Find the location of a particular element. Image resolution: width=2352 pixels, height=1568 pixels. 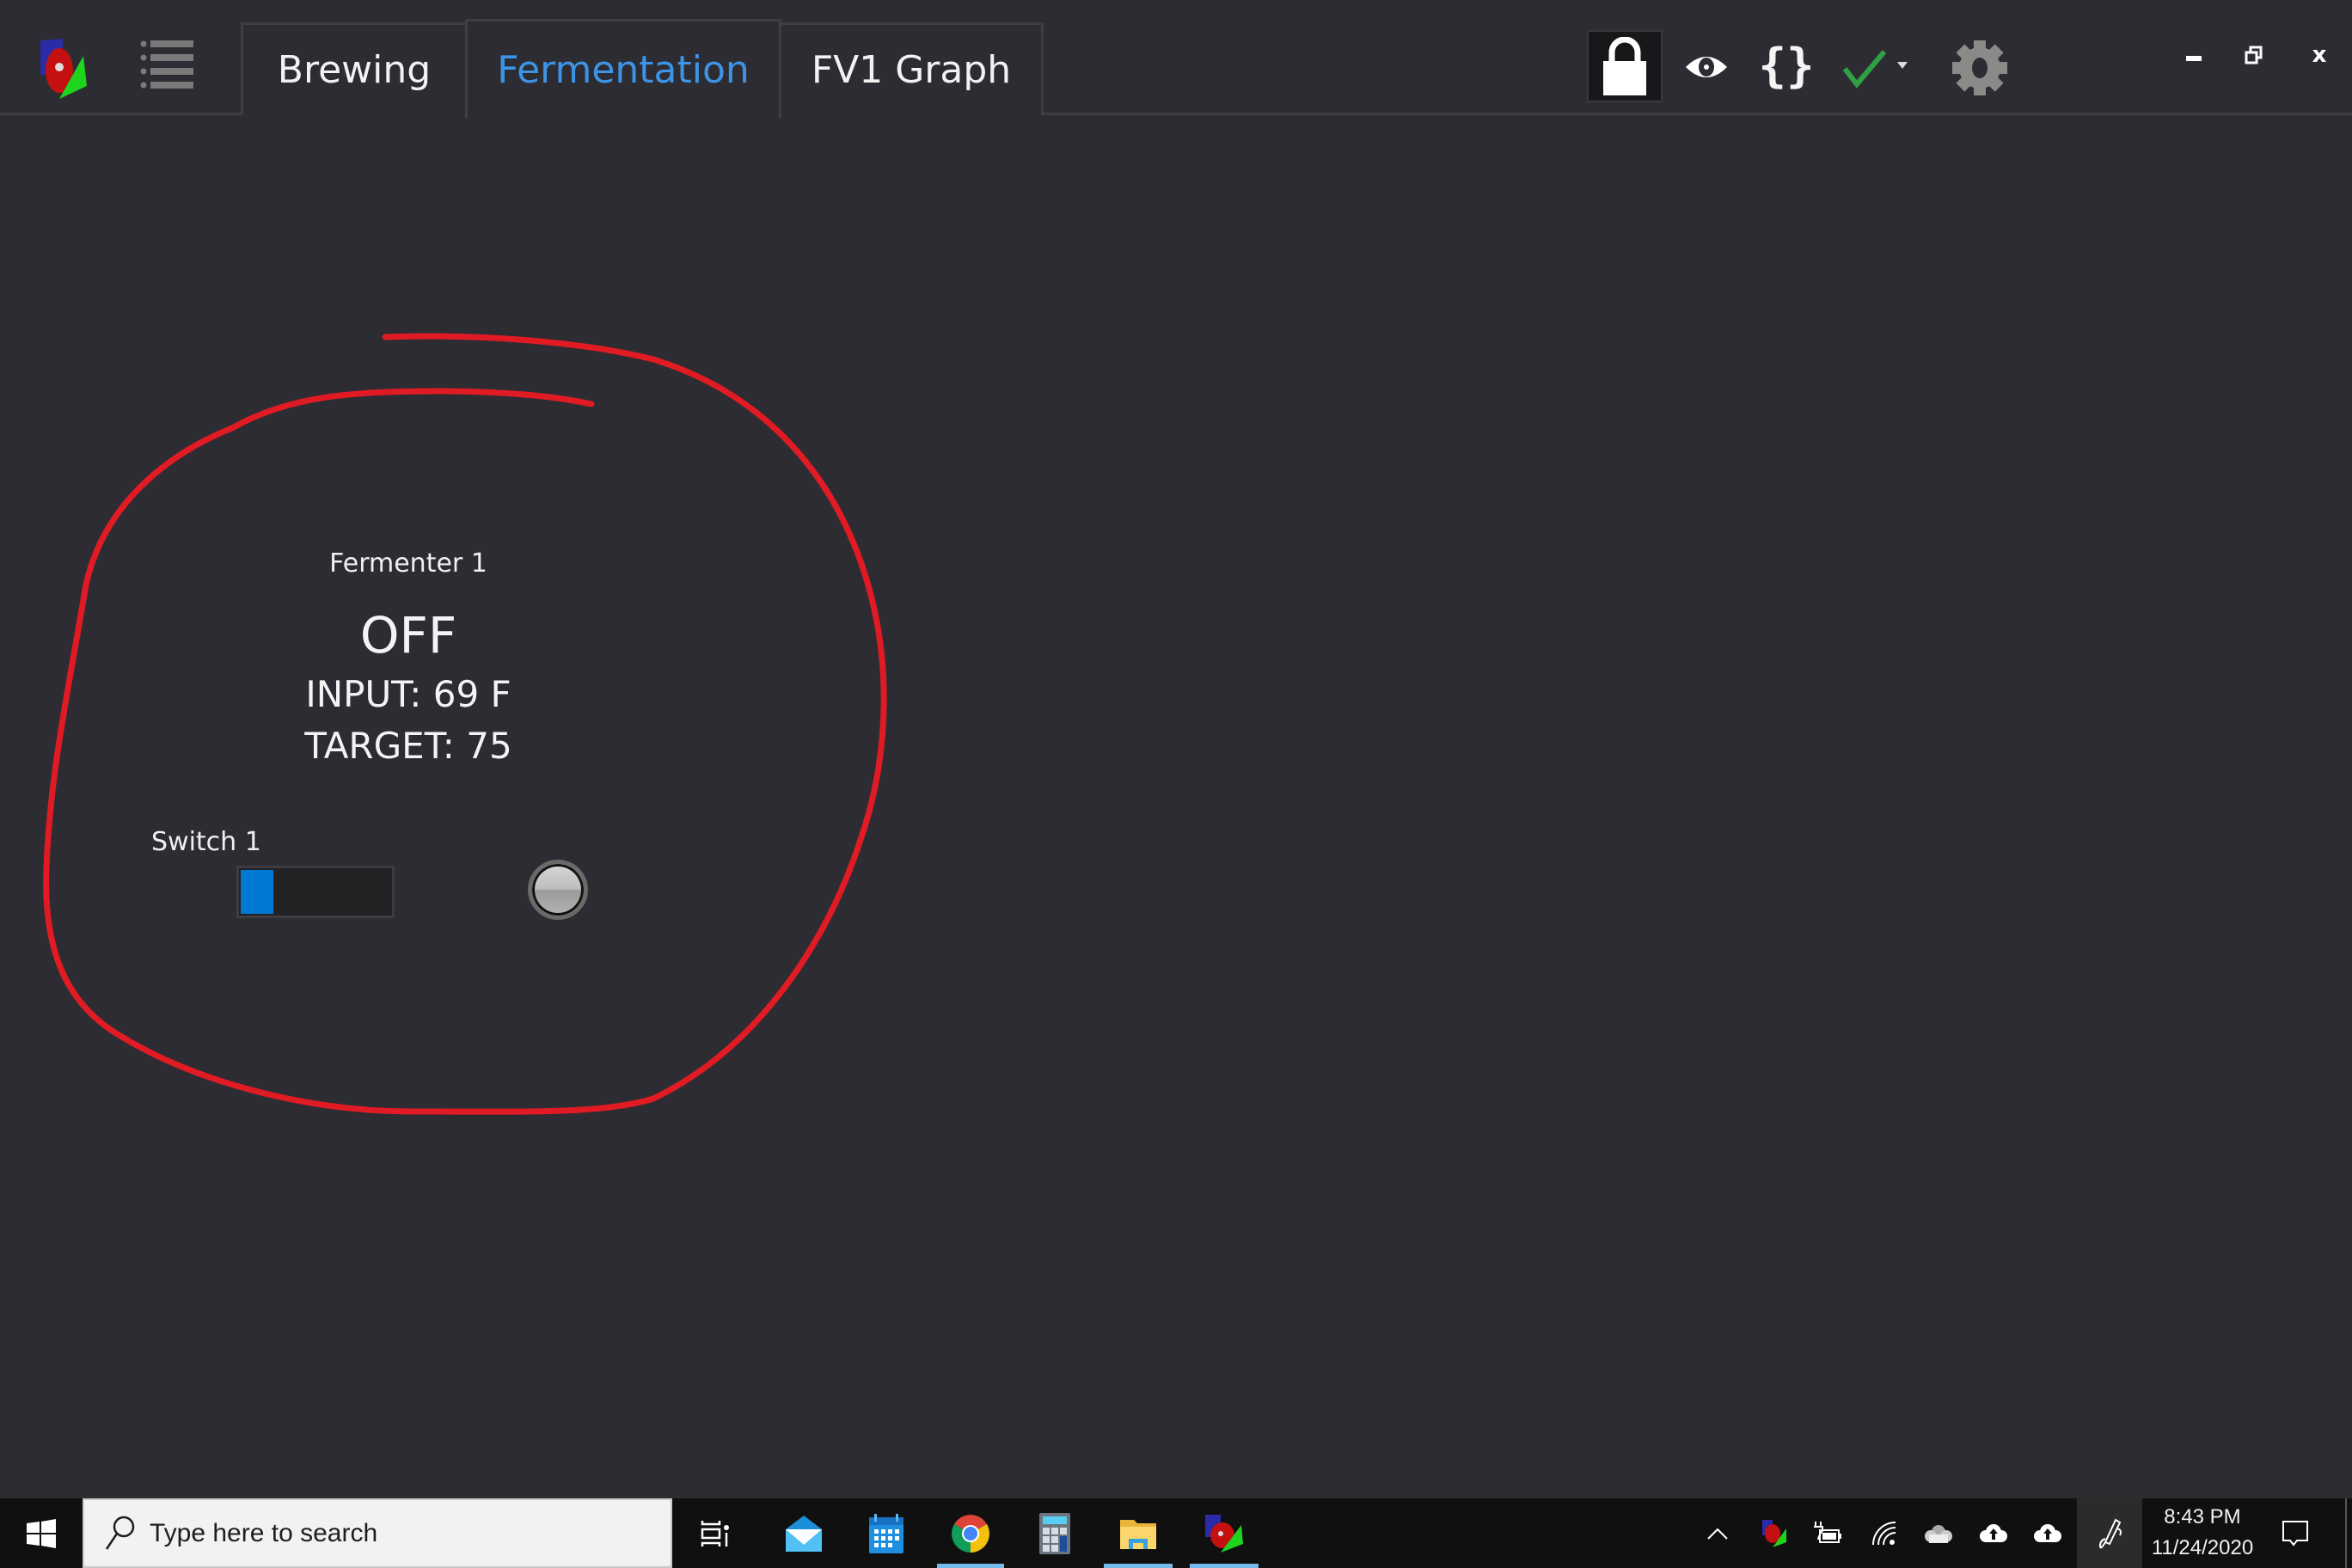

fermenter-target-temp: TARGET: 75 is located at coordinates (408, 746).